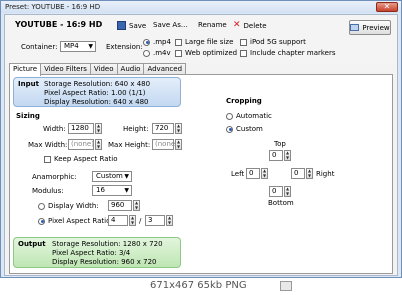 This screenshot has width=402, height=295. I want to click on status-bar: 671x467 65kb PNG, so click(201, 286).